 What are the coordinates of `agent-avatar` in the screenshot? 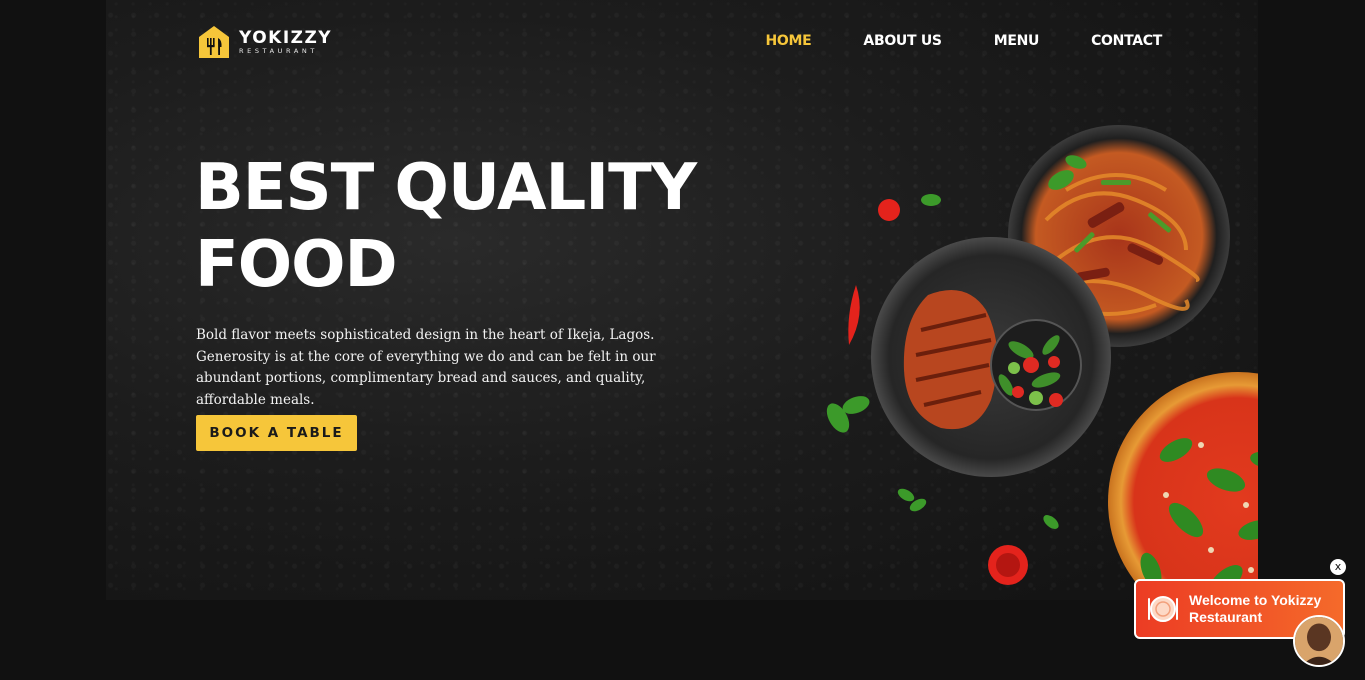 It's located at (1319, 641).